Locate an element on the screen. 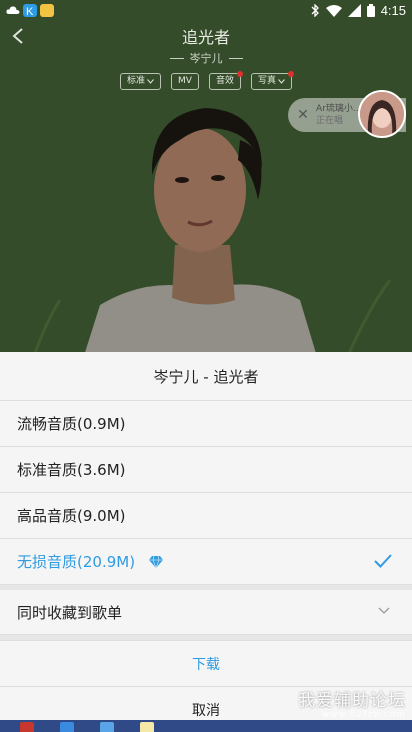 The image size is (412, 732). option-label: 流畅音质(0.9M) is located at coordinates (71, 424).